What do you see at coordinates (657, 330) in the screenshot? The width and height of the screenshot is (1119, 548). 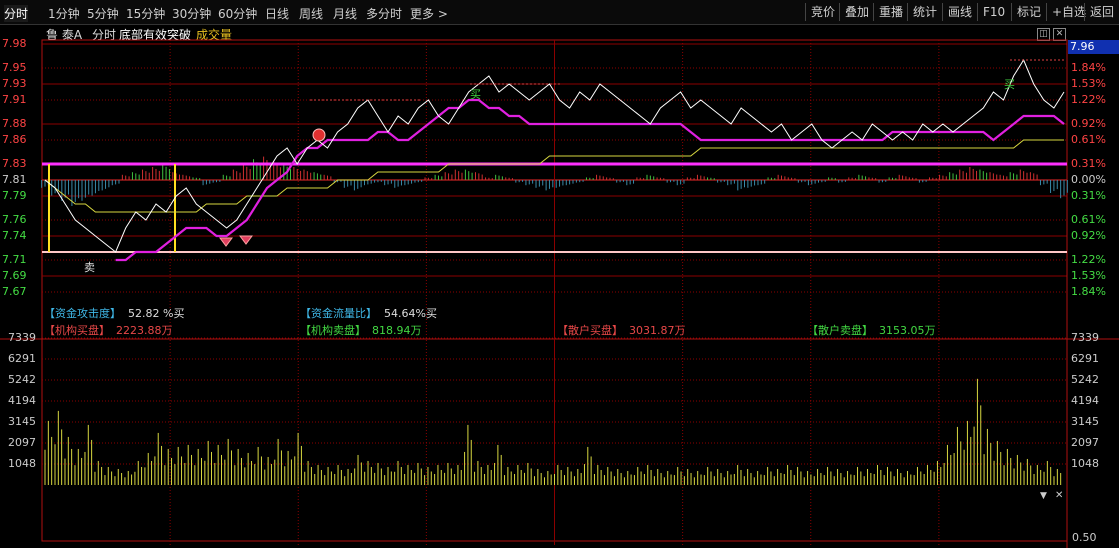 I see `retail-buy-value: 3031.87万` at bounding box center [657, 330].